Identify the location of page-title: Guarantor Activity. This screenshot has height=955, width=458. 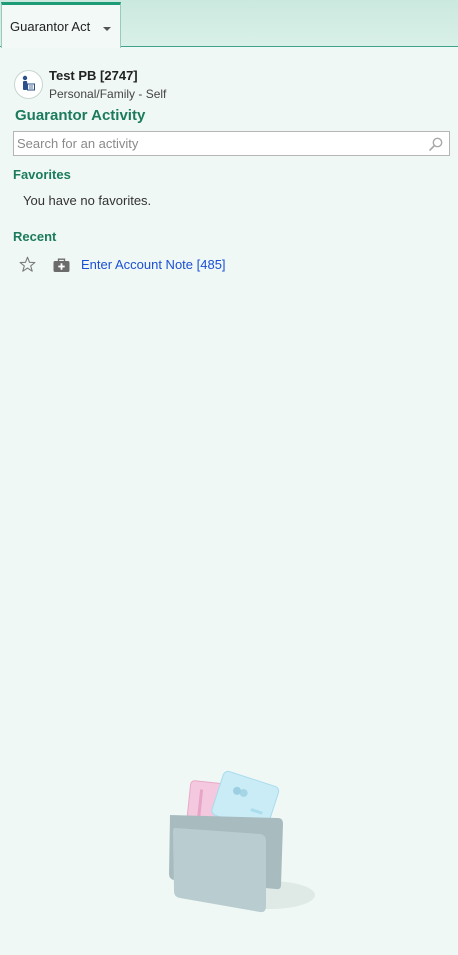
(80, 115).